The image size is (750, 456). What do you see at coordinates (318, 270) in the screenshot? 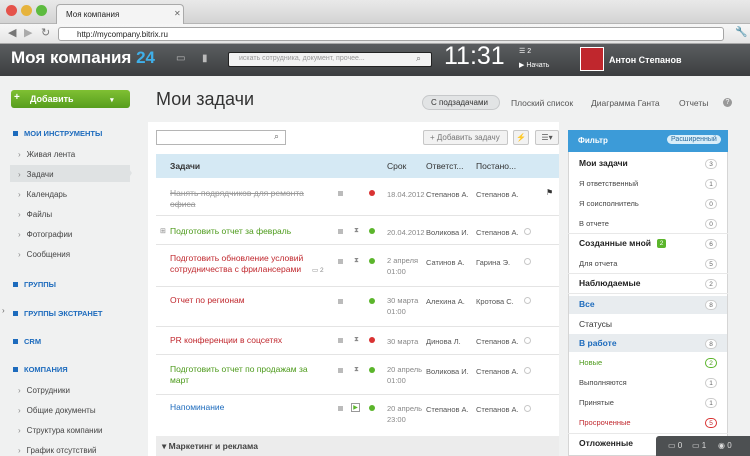
I see `comments-icon: ▭ 2` at bounding box center [318, 270].